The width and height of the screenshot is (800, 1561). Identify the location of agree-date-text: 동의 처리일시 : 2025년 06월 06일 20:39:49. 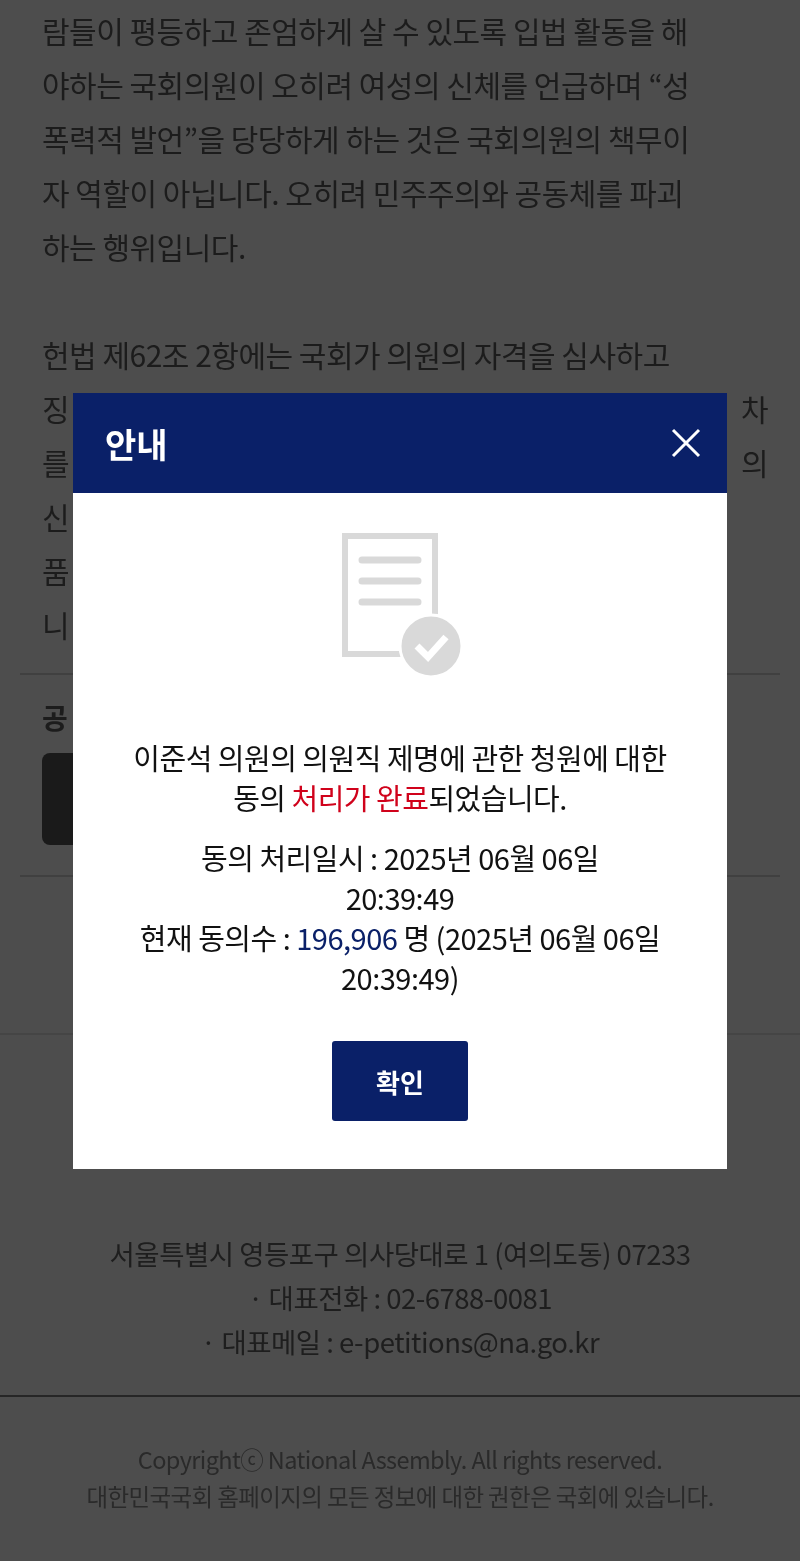
(400, 877).